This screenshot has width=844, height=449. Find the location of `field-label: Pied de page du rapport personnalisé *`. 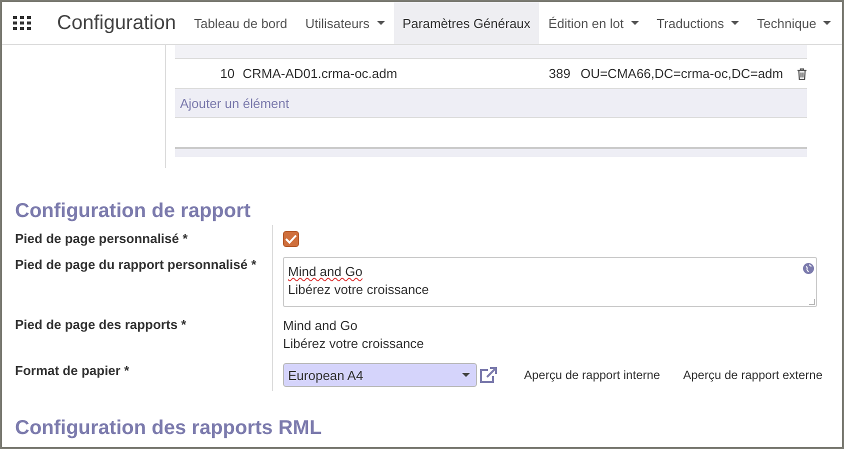

field-label: Pied de page du rapport personnalisé * is located at coordinates (144, 281).